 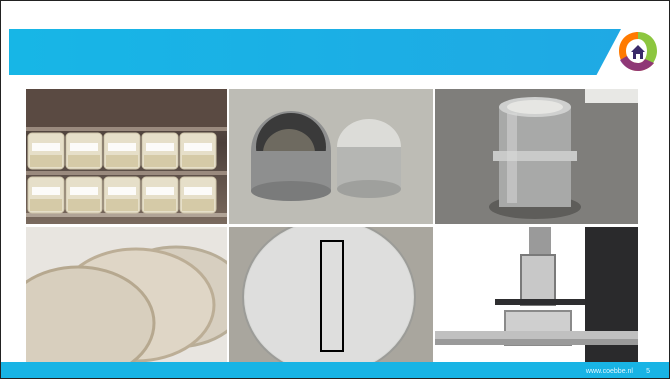 I want to click on page-number: 5, so click(x=648, y=371).